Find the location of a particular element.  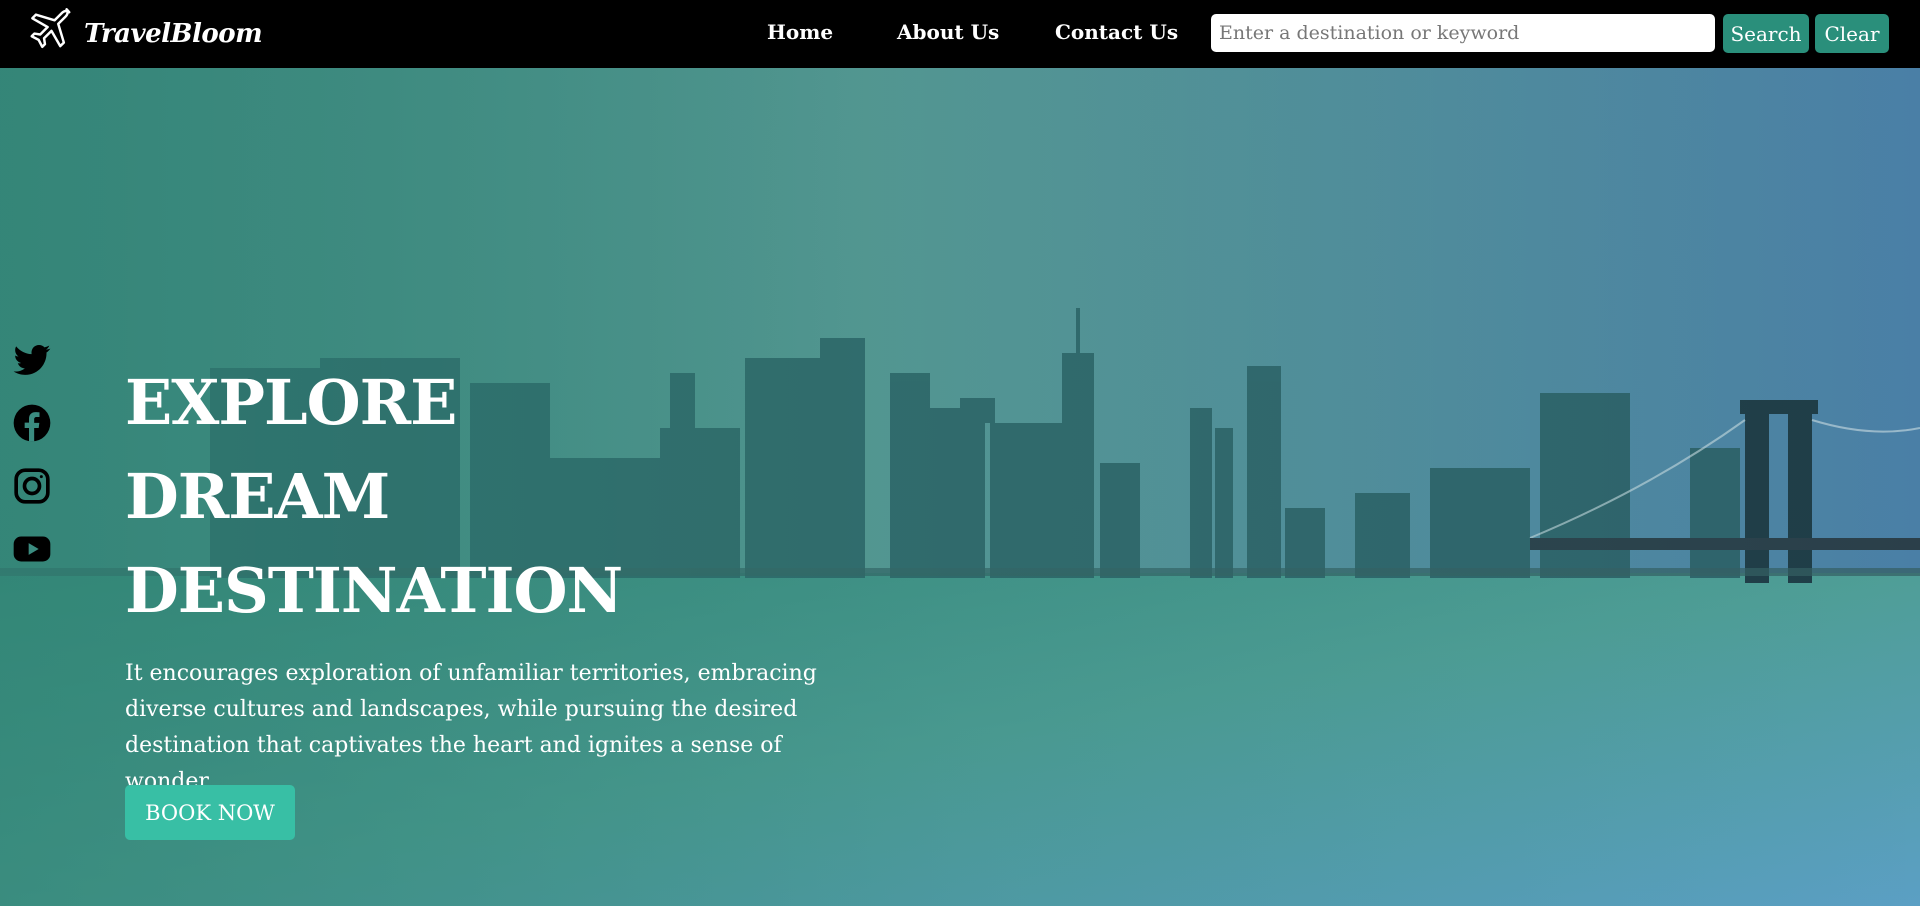

hero-title-line: EXPLORE is located at coordinates (291, 402).